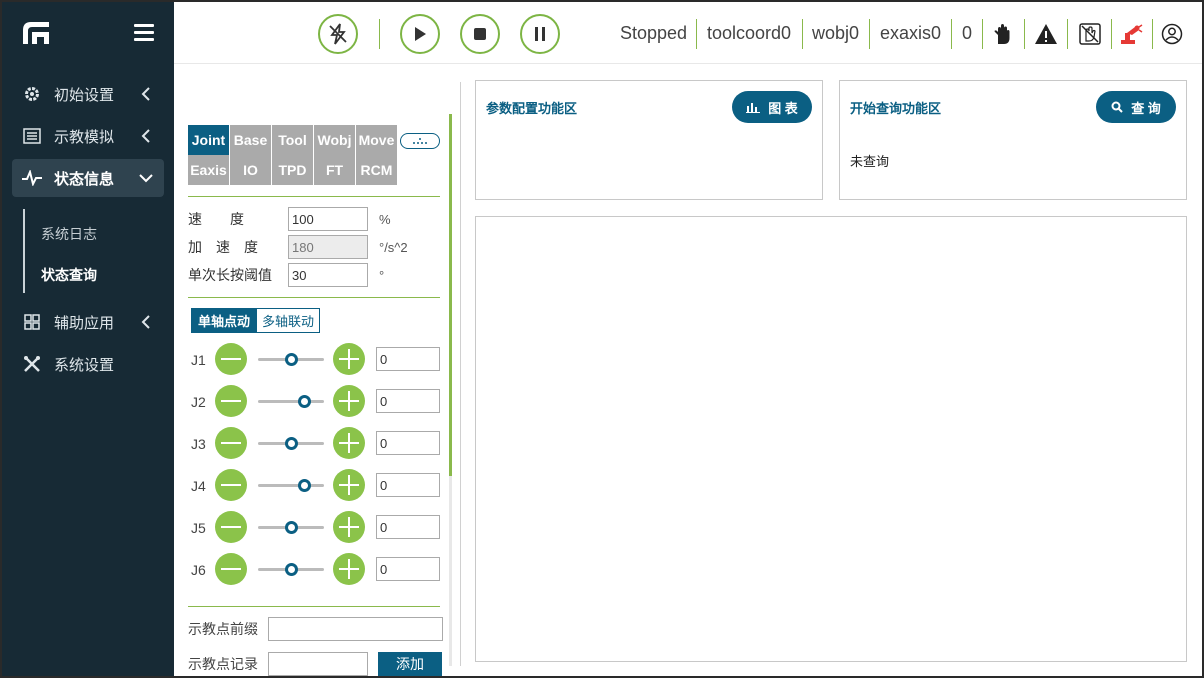 The width and height of the screenshot is (1204, 678). Describe the element at coordinates (1013, 140) in the screenshot. I see `query-card: 开始查询功能区 查 询 未查询` at that location.